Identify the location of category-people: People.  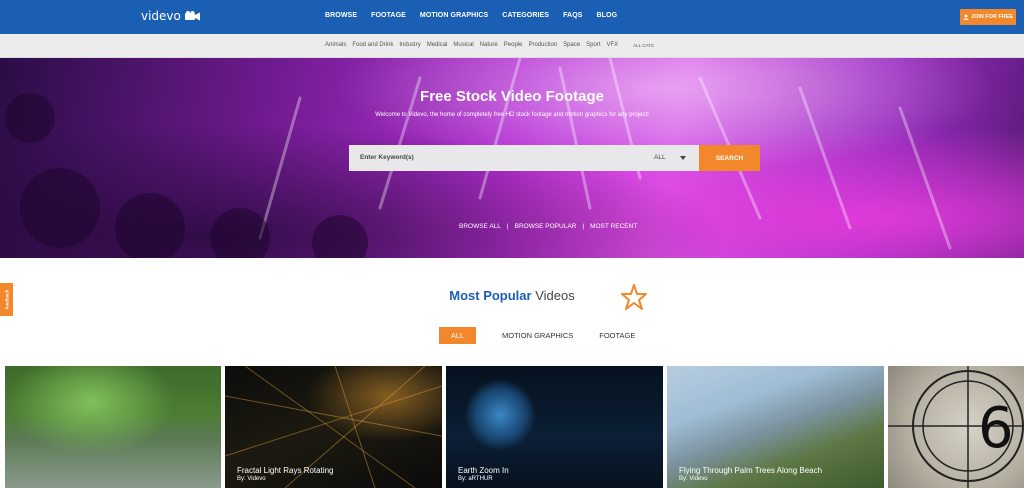
(513, 45).